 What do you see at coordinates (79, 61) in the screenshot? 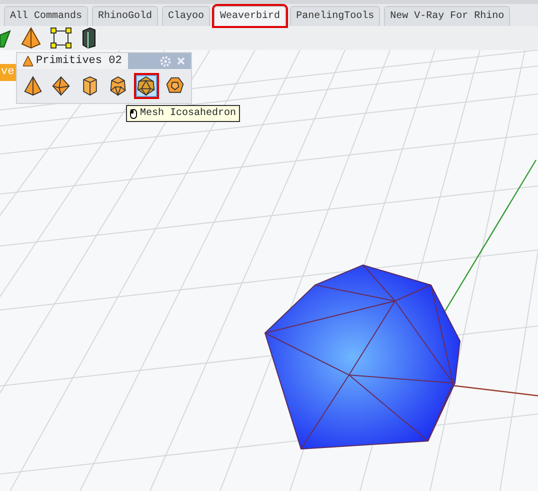
I see `palette-title: Primitives 02` at bounding box center [79, 61].